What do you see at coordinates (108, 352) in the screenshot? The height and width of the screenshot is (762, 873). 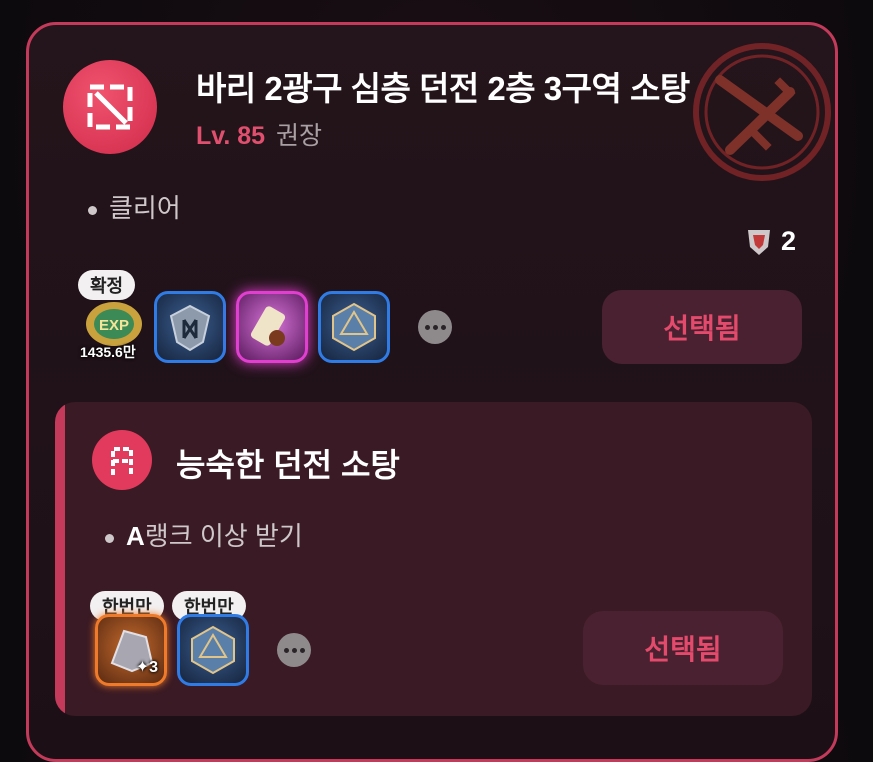 I see `exp-amount: 1435.6만` at bounding box center [108, 352].